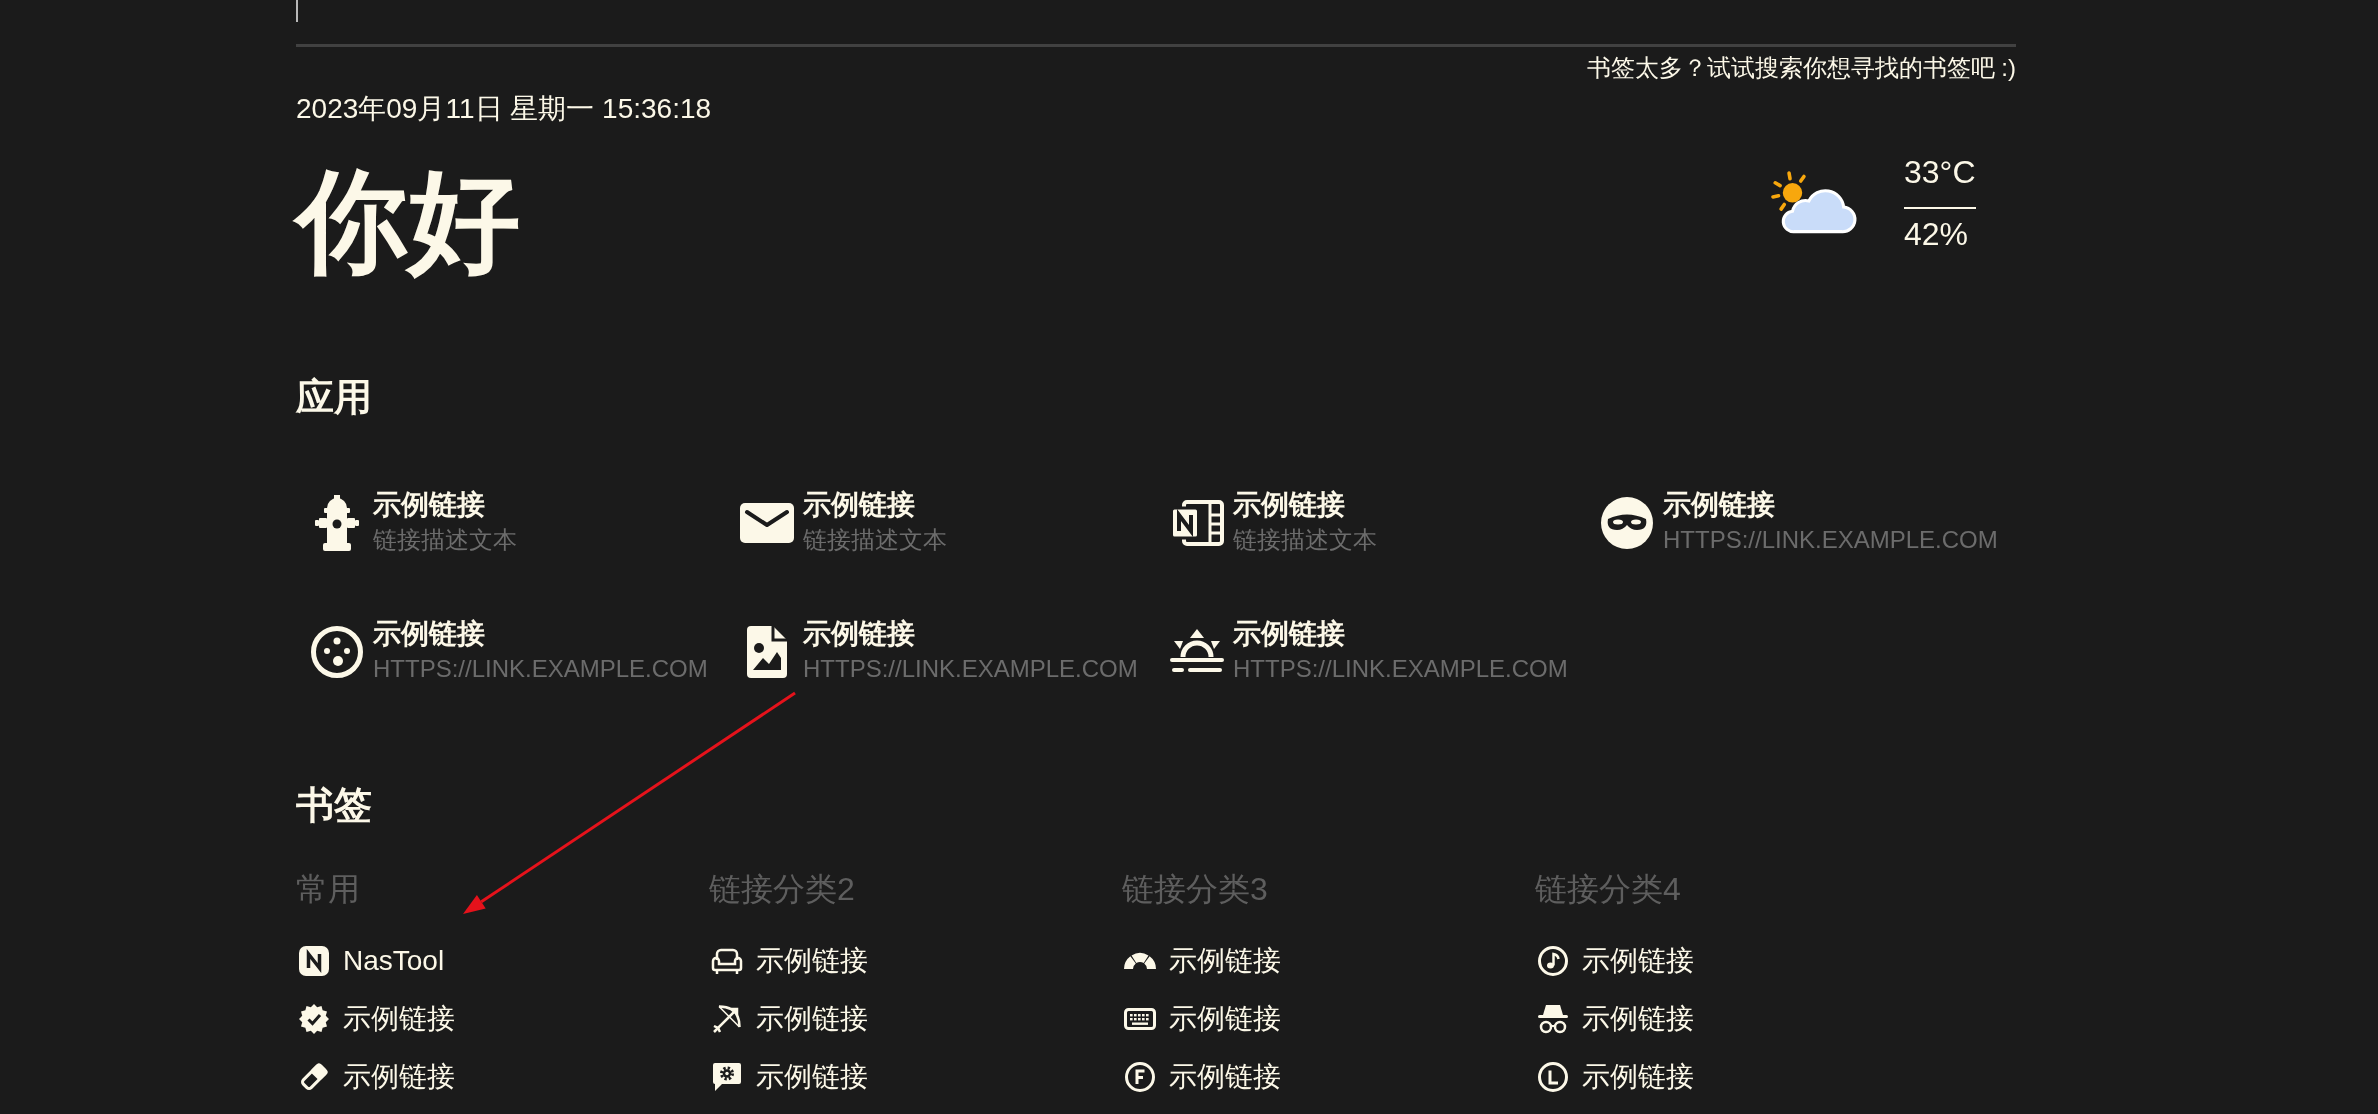 The width and height of the screenshot is (2378, 1114). I want to click on text-cursor-icon, so click(297, 11).